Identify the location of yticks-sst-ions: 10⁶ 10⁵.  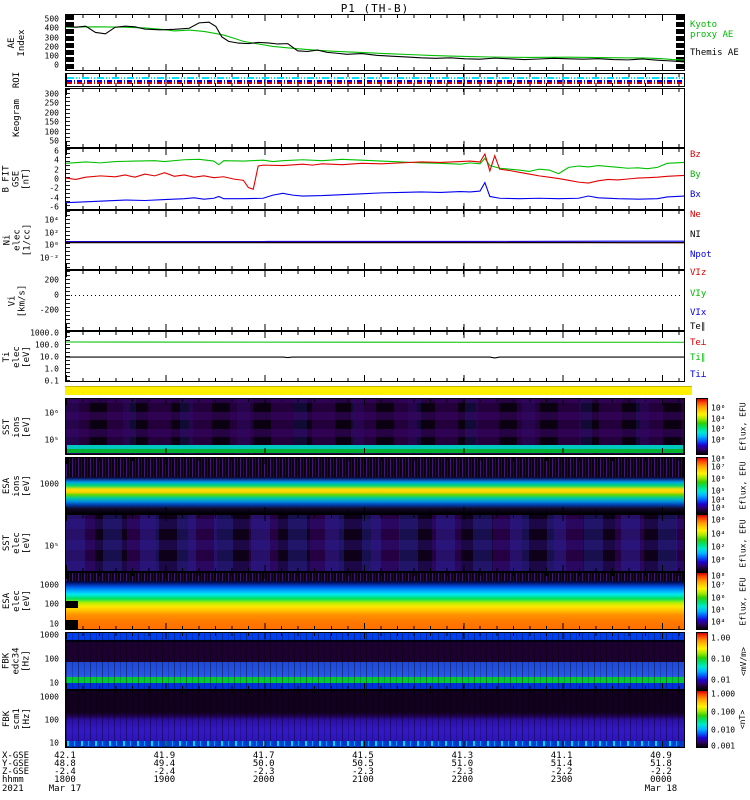
(31, 426).